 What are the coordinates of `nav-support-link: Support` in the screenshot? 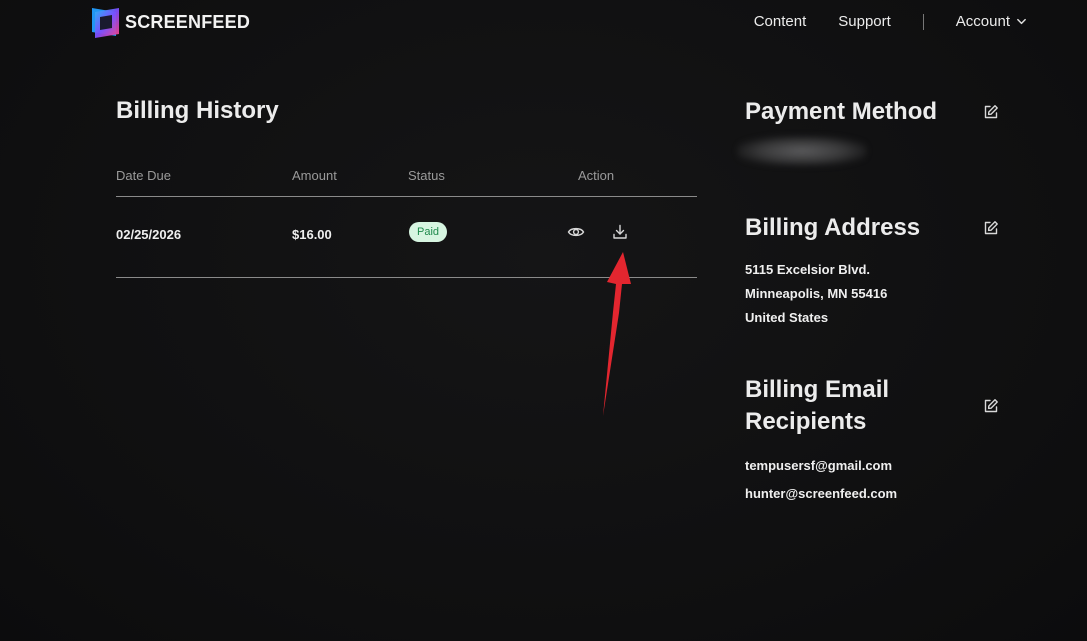 It's located at (864, 21).